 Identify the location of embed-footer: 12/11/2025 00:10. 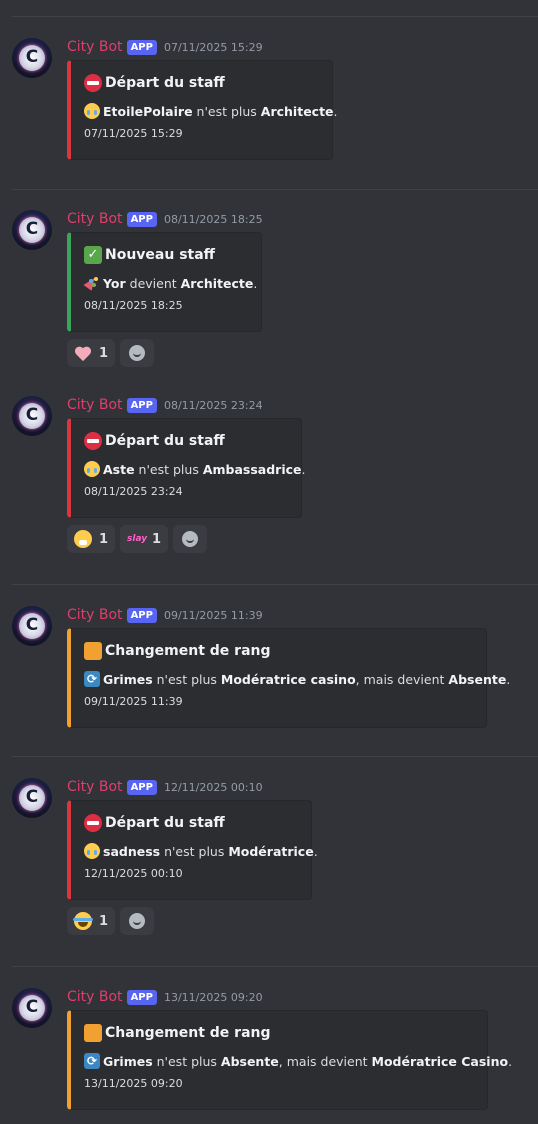
(133, 873).